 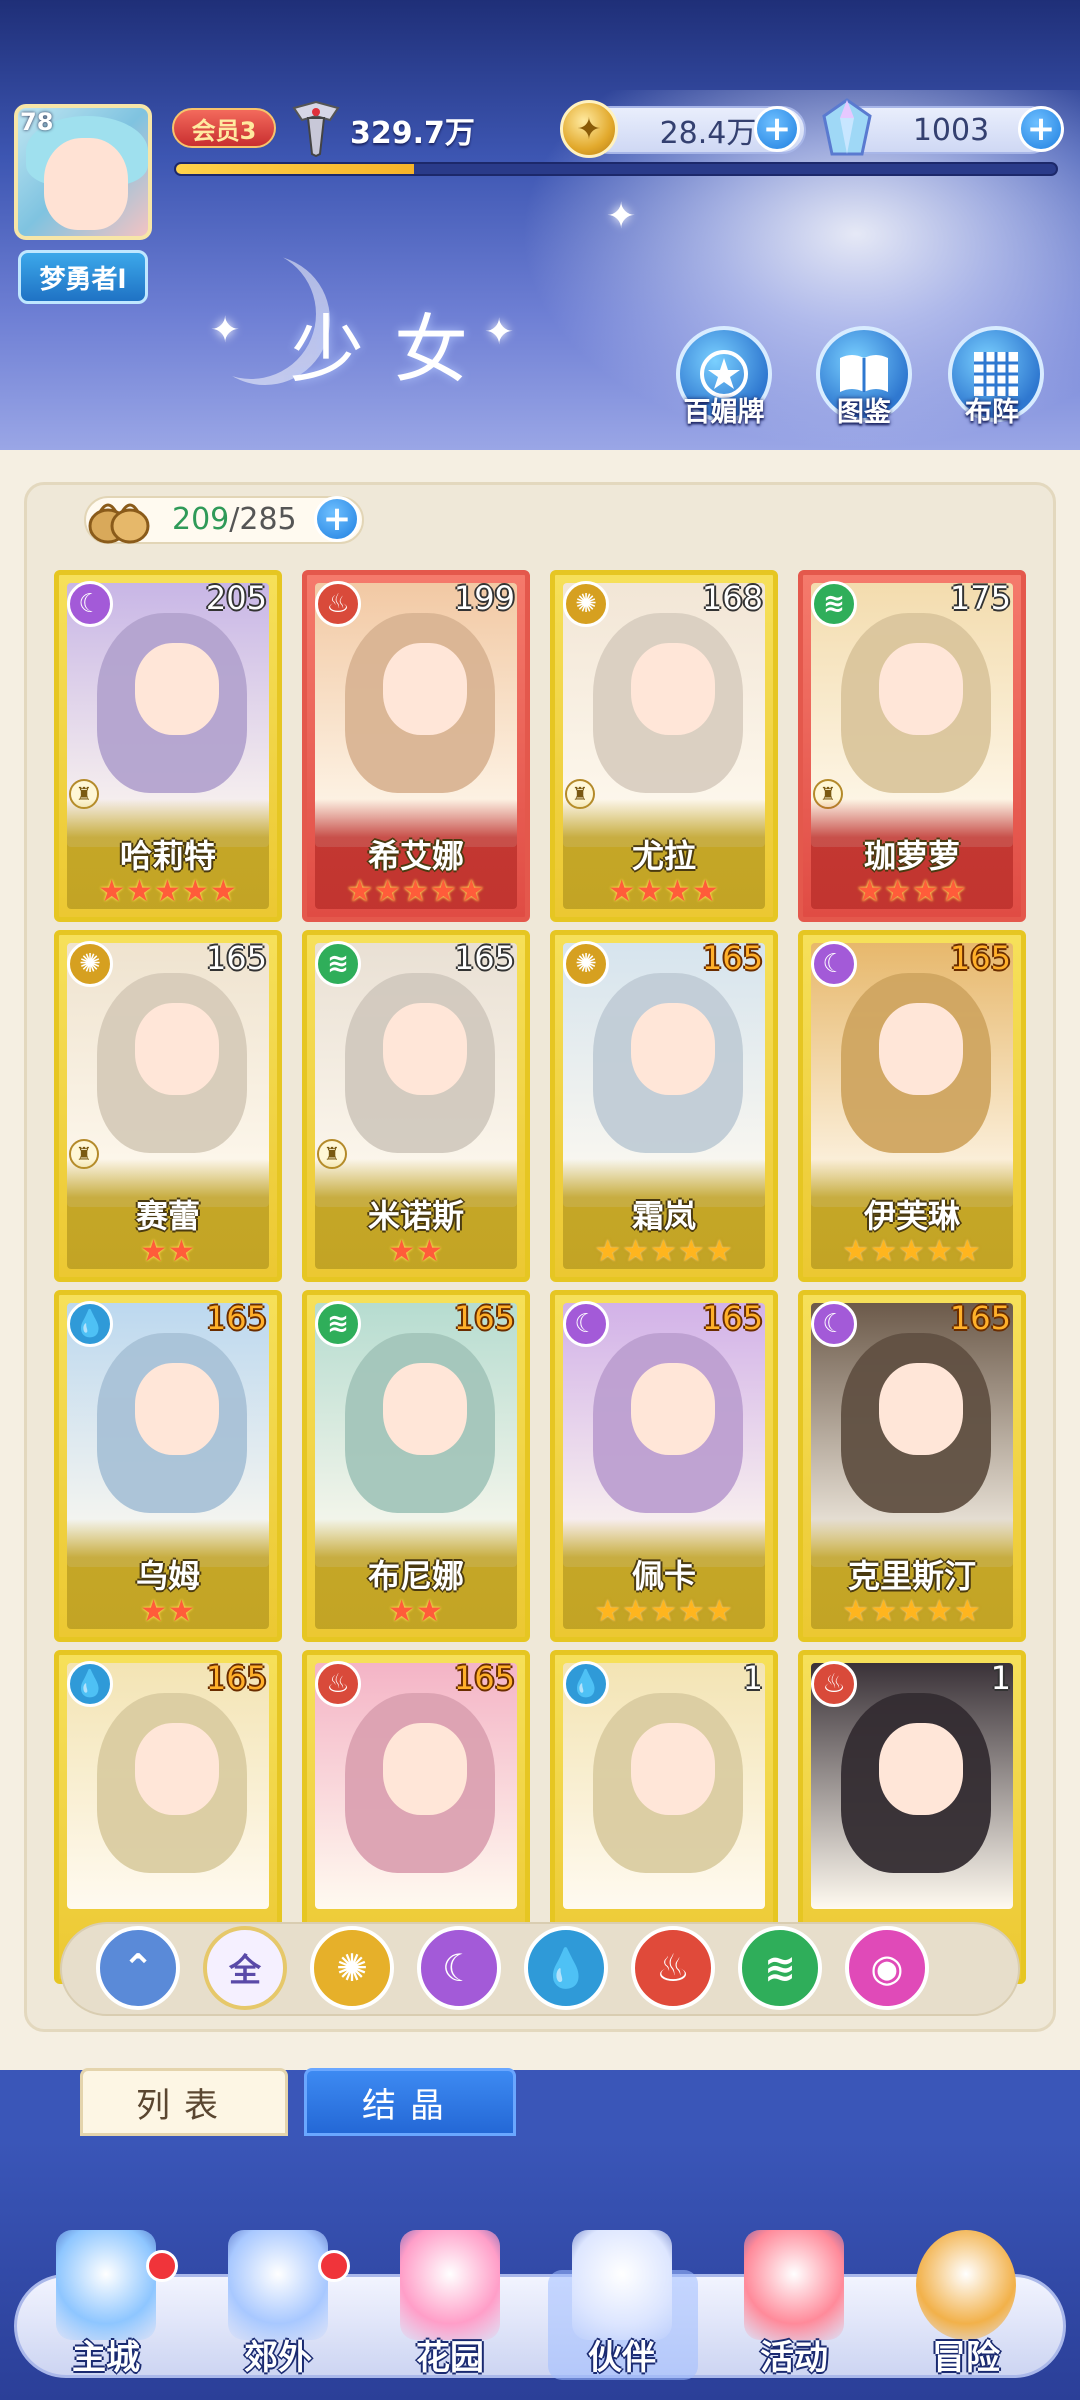 I want to click on compass-icon, so click(x=966, y=2285).